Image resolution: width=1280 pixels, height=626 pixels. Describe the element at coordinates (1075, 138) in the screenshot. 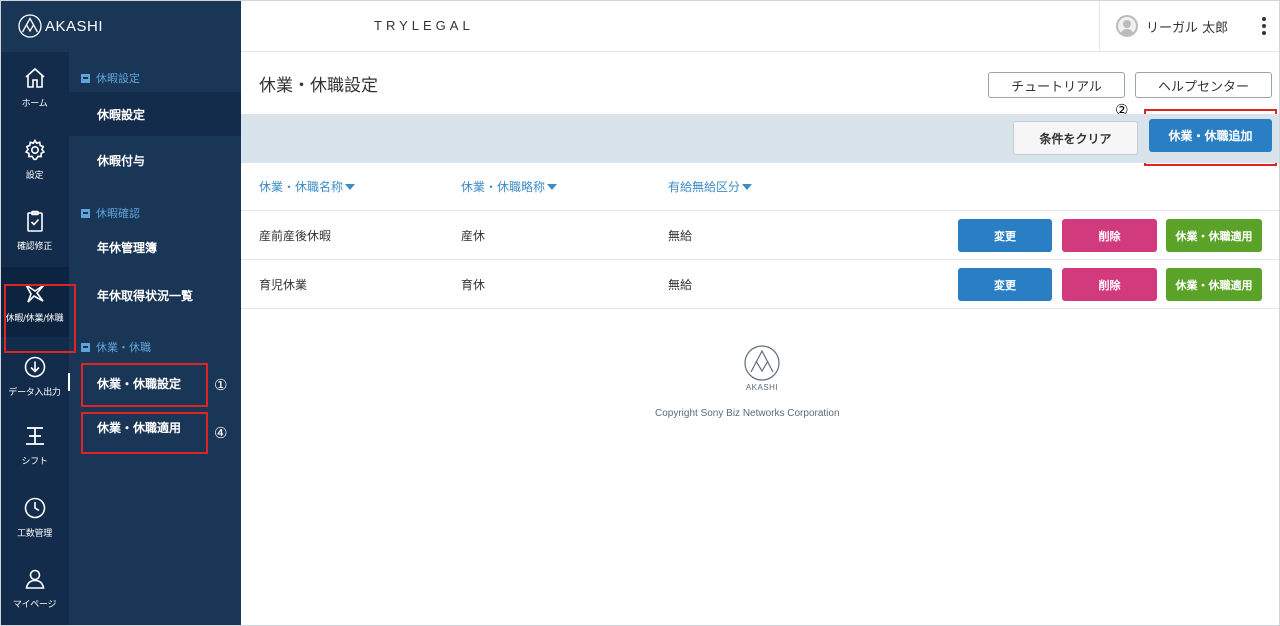

I see `clear-filters-button: 条件をクリア` at that location.